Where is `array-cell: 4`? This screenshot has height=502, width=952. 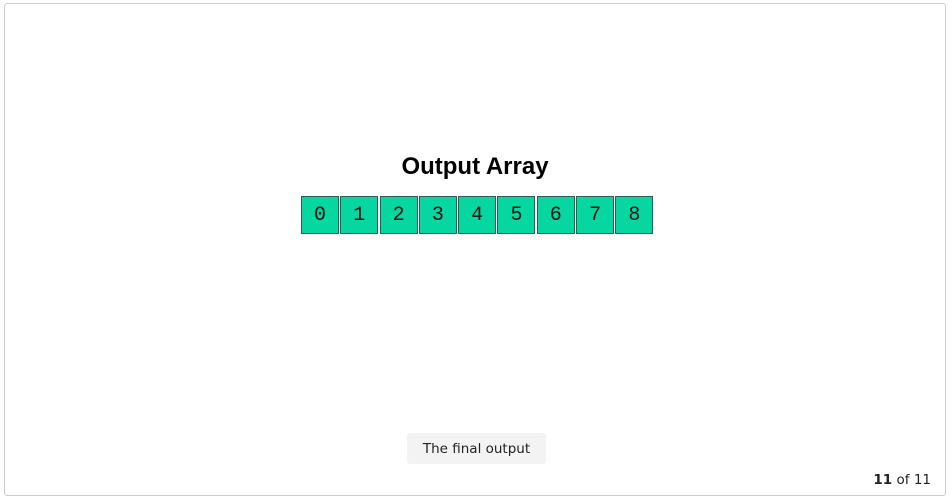 array-cell: 4 is located at coordinates (477, 215).